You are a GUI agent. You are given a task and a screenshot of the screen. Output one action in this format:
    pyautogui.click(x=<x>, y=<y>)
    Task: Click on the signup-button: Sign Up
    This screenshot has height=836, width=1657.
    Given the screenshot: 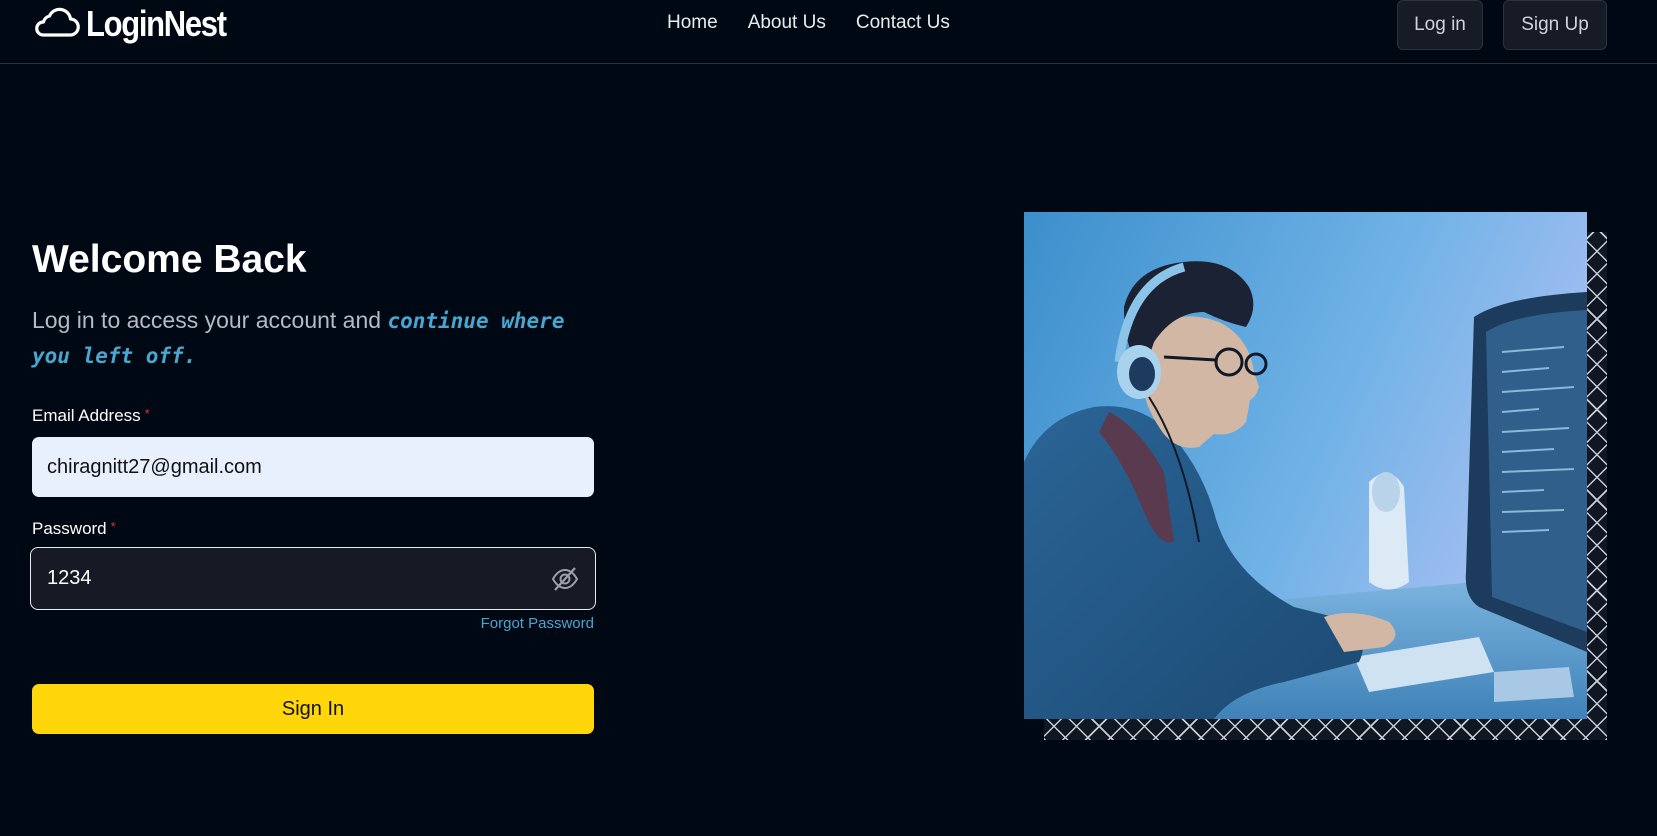 What is the action you would take?
    pyautogui.click(x=1555, y=25)
    